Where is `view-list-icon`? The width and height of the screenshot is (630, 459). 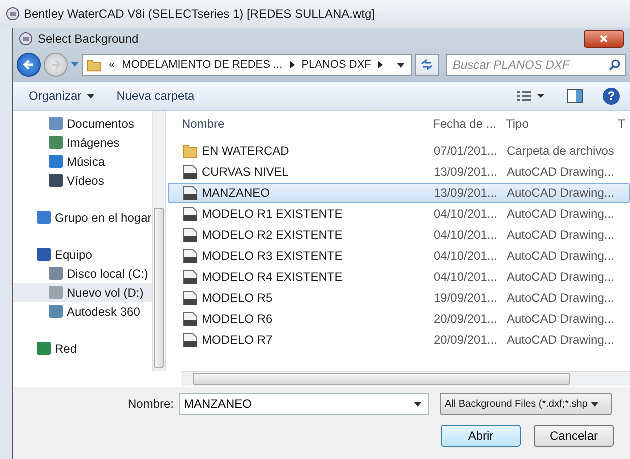
view-list-icon is located at coordinates (532, 96).